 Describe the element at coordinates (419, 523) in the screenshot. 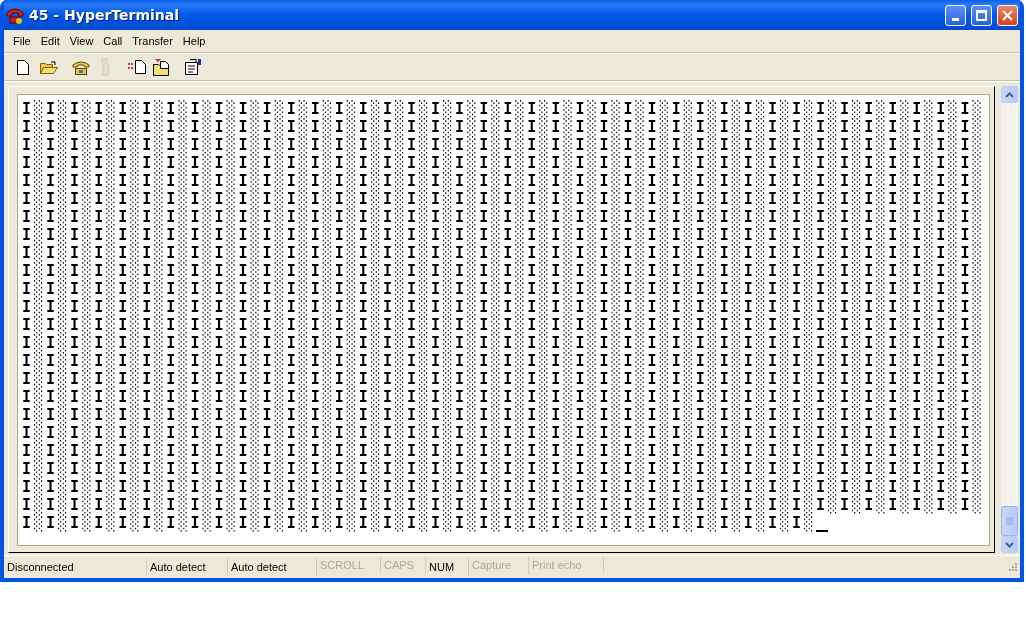

I see `terminal-line: I░I░I░I░I░I░I░I░I░I░I░I░I░I░I░I░I░I░I░I░I░I░I░I░I░I░I░I░I░I░I░I░I░` at that location.